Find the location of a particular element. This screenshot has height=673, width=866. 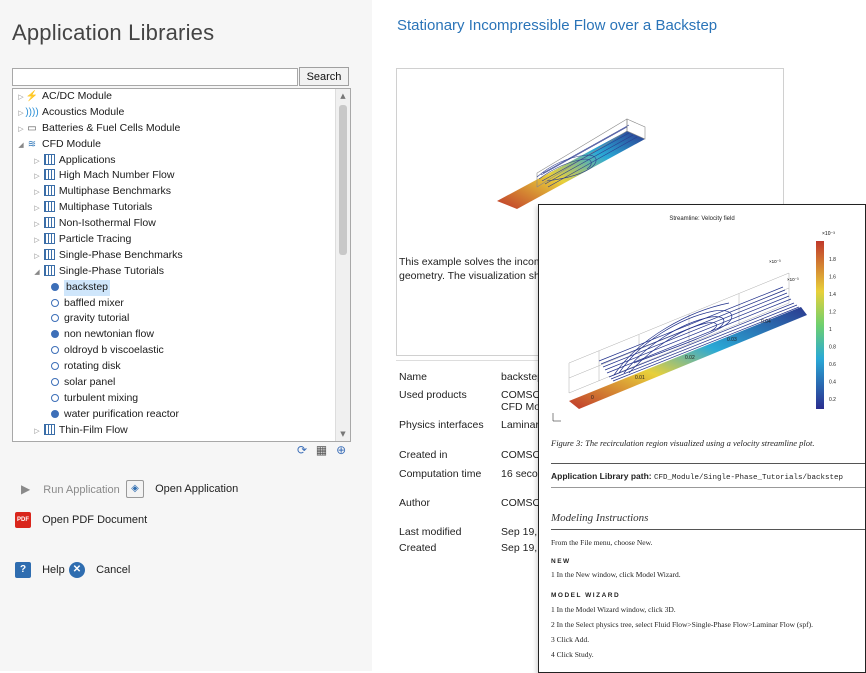

scrollbar-thumb is located at coordinates (343, 180).